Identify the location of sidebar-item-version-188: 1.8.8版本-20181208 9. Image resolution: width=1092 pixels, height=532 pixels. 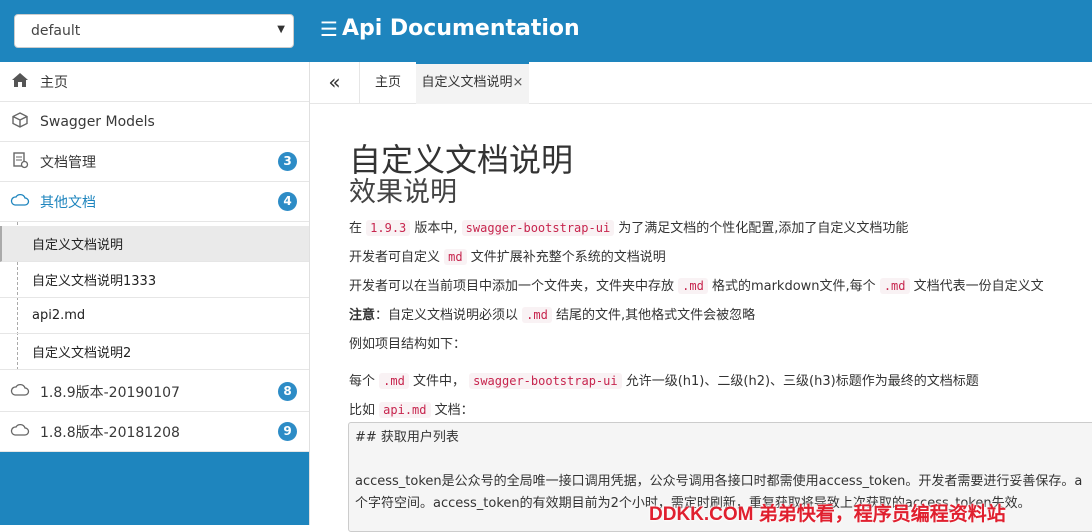
(154, 432).